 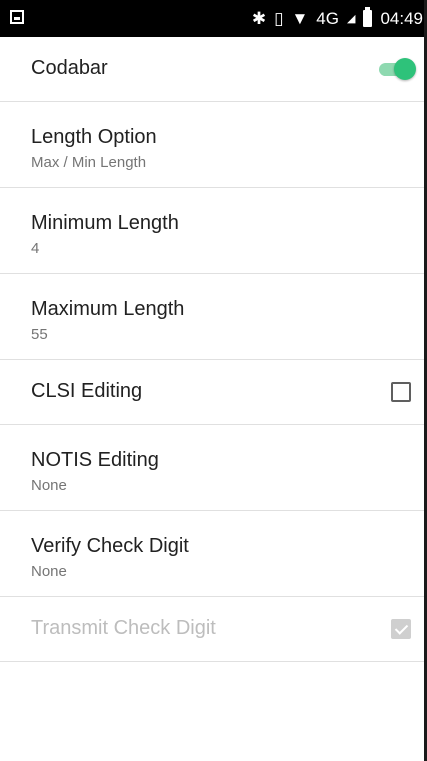 I want to click on setting-codabar: Codabar, so click(x=213, y=69).